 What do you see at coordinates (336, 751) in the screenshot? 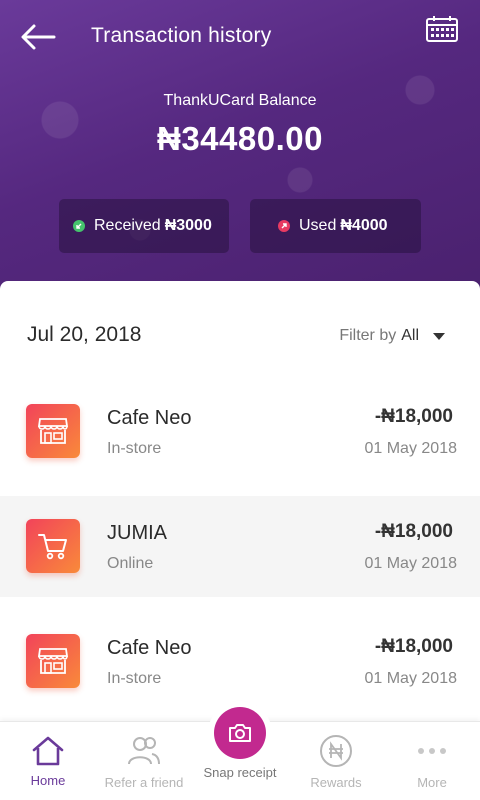
I see `naira-coin-icon` at bounding box center [336, 751].